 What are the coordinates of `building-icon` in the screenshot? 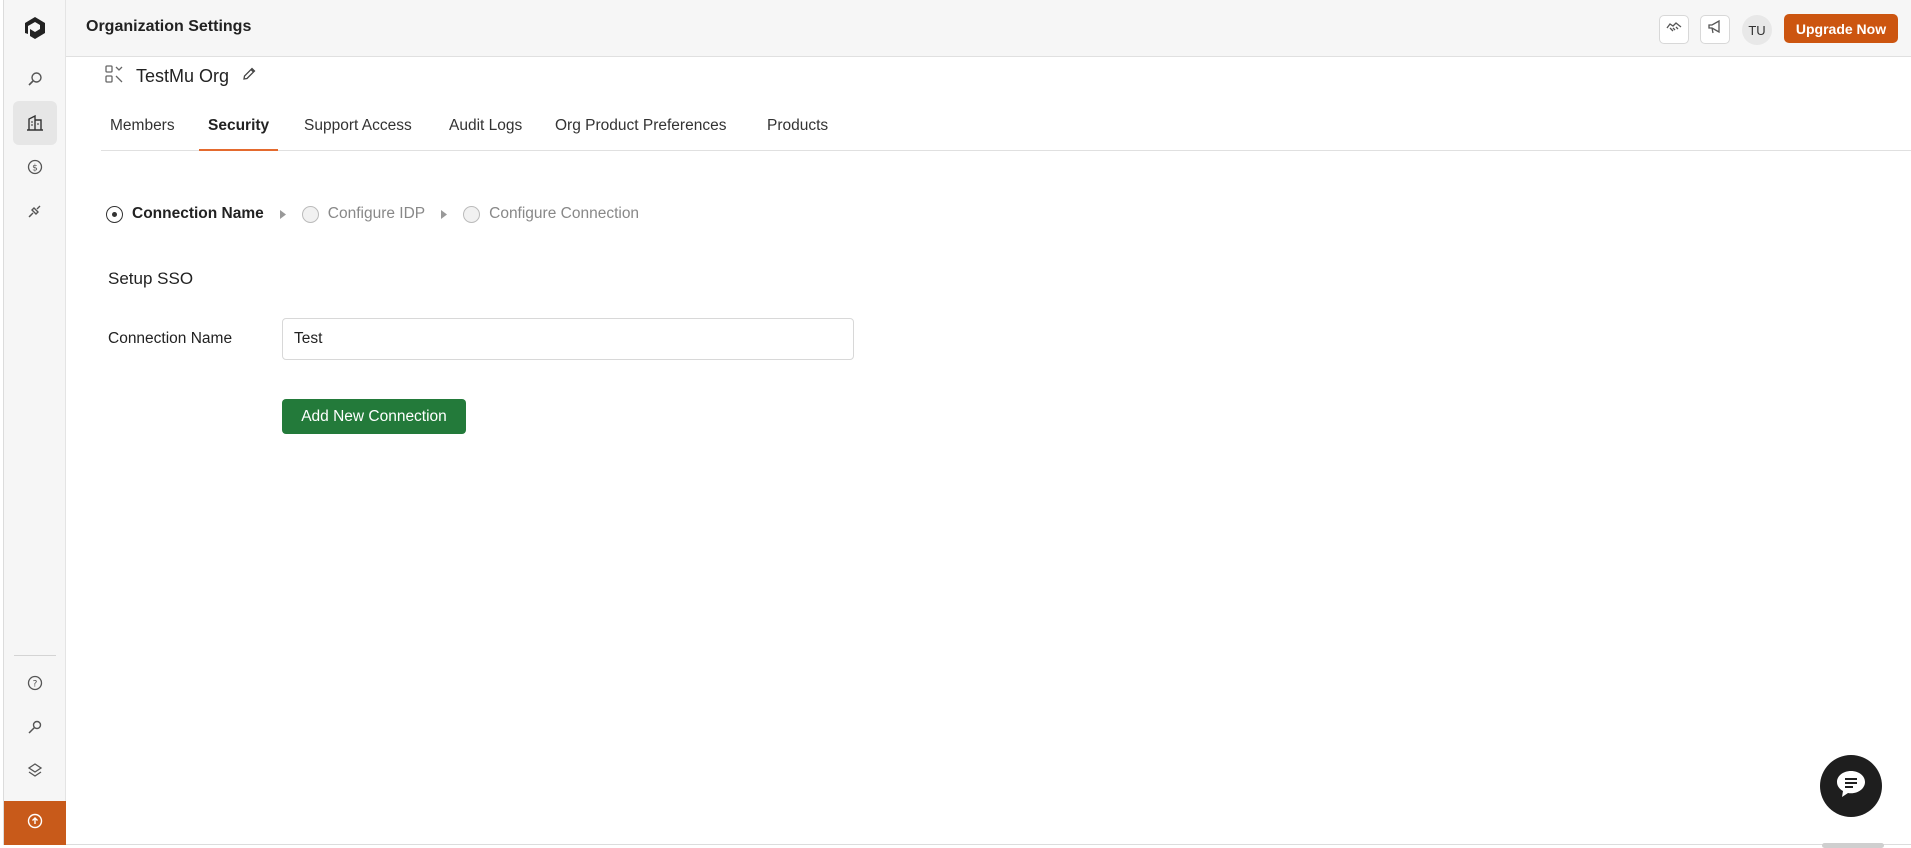 It's located at (35, 123).